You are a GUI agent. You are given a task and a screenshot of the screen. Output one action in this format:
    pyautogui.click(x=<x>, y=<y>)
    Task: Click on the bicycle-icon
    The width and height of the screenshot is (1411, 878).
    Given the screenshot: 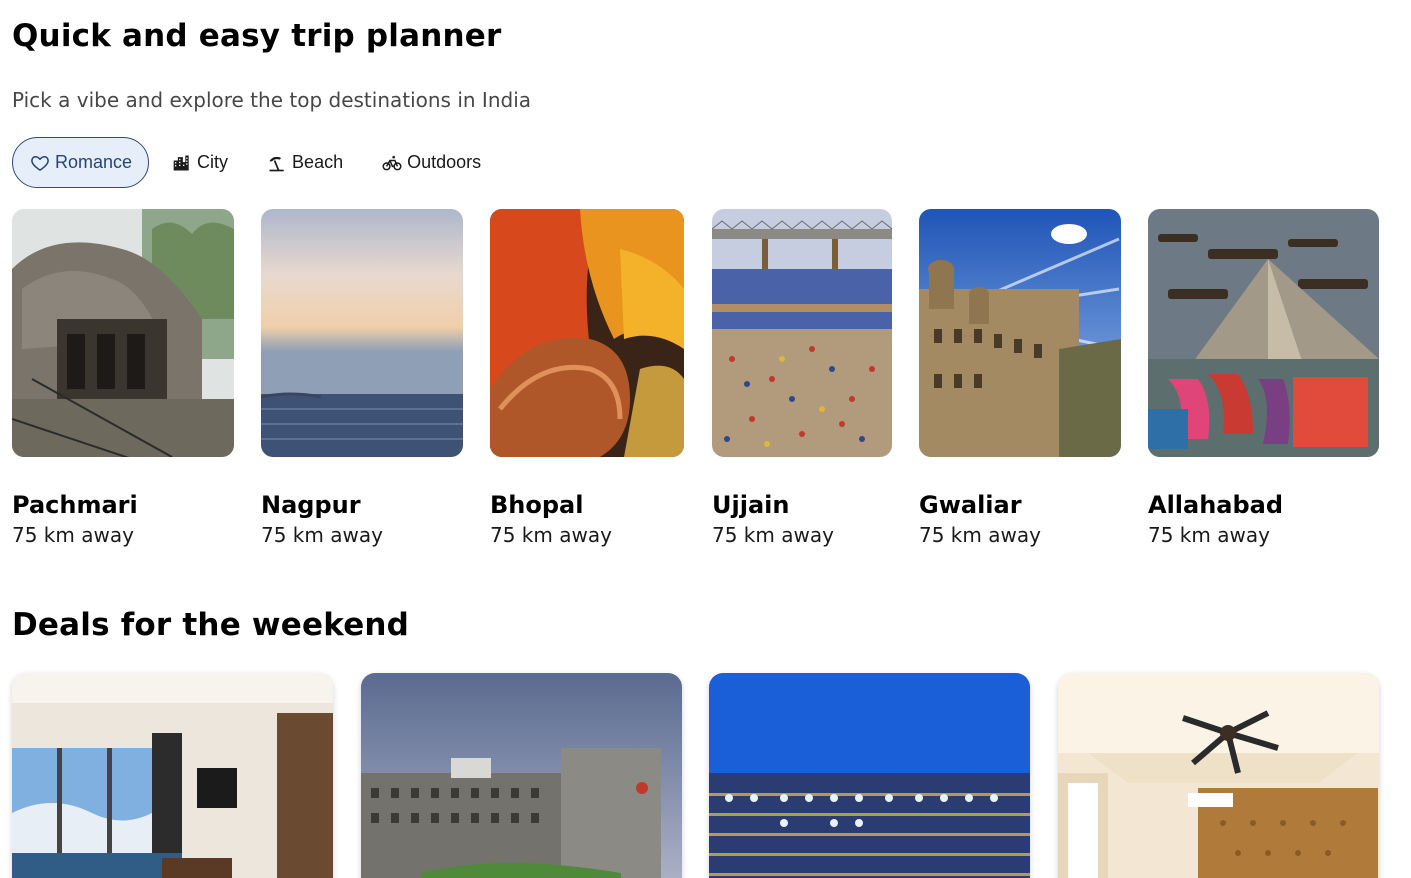 What is the action you would take?
    pyautogui.click(x=392, y=163)
    